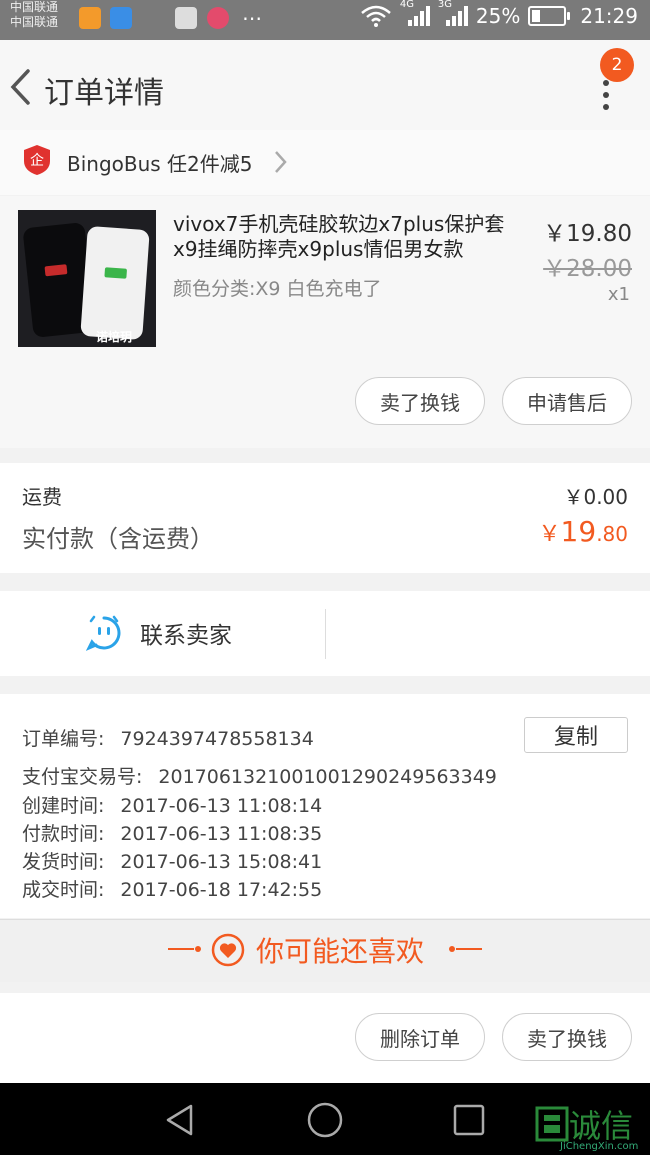 This screenshot has height=1155, width=650. Describe the element at coordinates (587, 269) in the screenshot. I see `product-original-price: ￥28.00` at that location.